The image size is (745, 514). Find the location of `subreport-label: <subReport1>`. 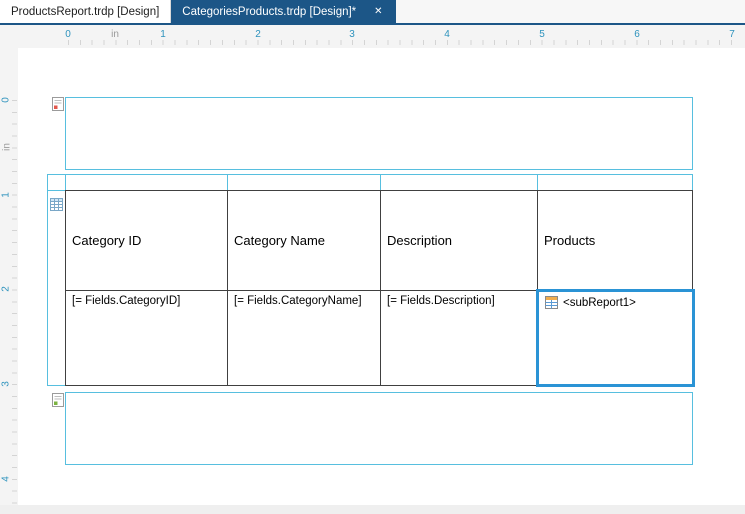

subreport-label: <subReport1> is located at coordinates (599, 303).